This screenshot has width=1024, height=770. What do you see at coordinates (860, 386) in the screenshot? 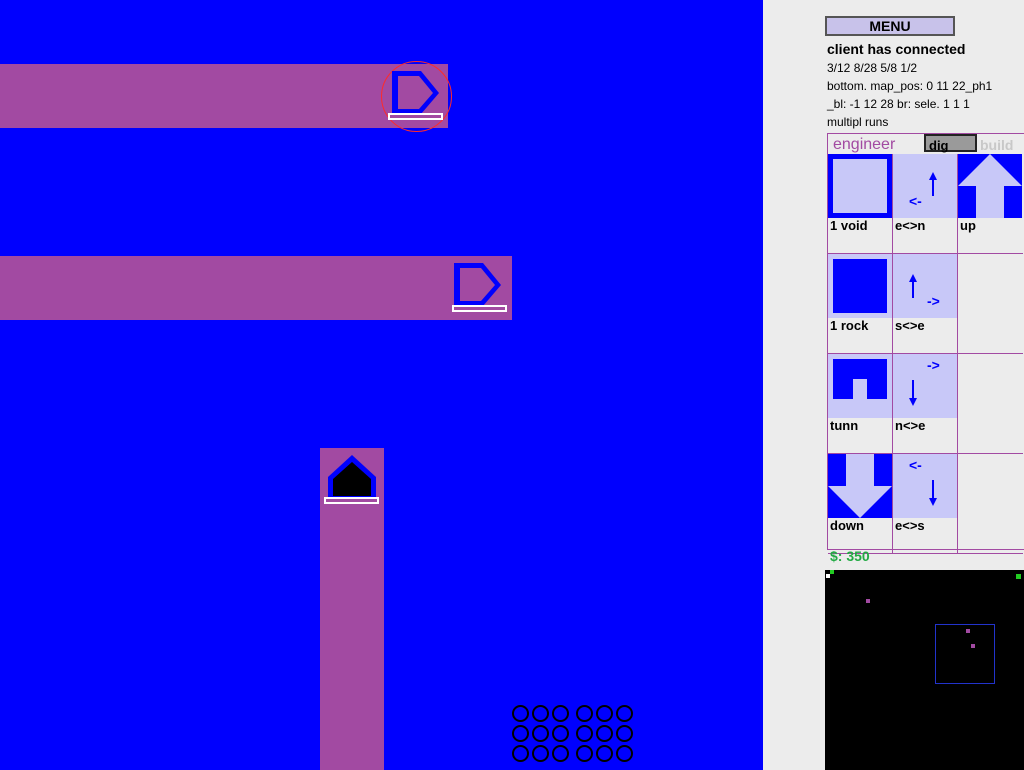
I see `tunnel-icon` at bounding box center [860, 386].